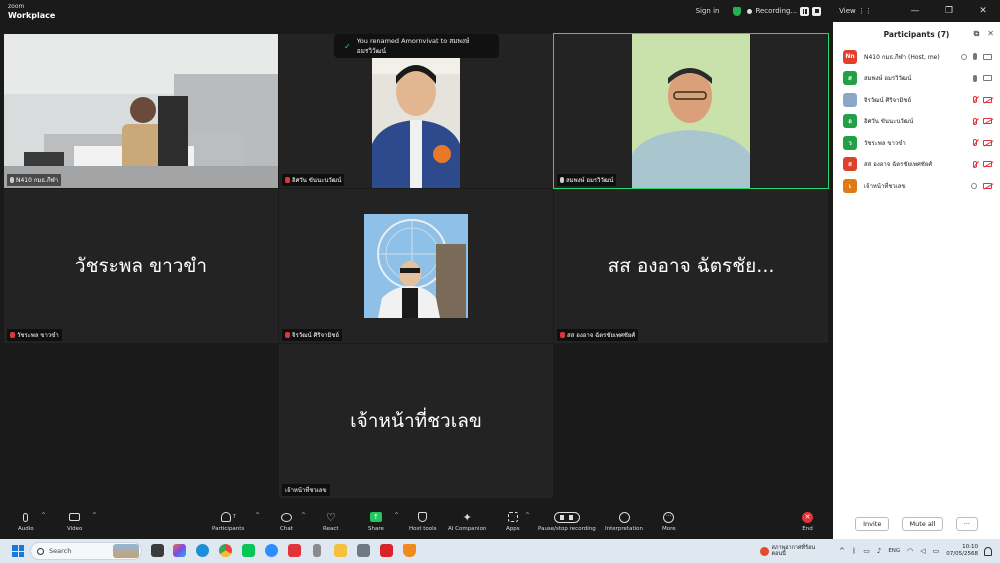  Describe the element at coordinates (855, 11) in the screenshot. I see `view-menu: View ⋮⋮` at that location.